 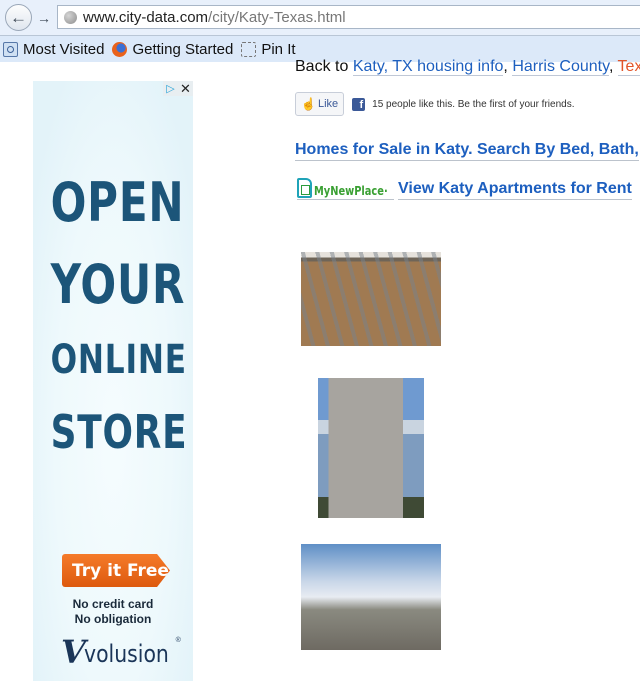 What do you see at coordinates (178, 640) in the screenshot?
I see `registered-mark: ®` at bounding box center [178, 640].